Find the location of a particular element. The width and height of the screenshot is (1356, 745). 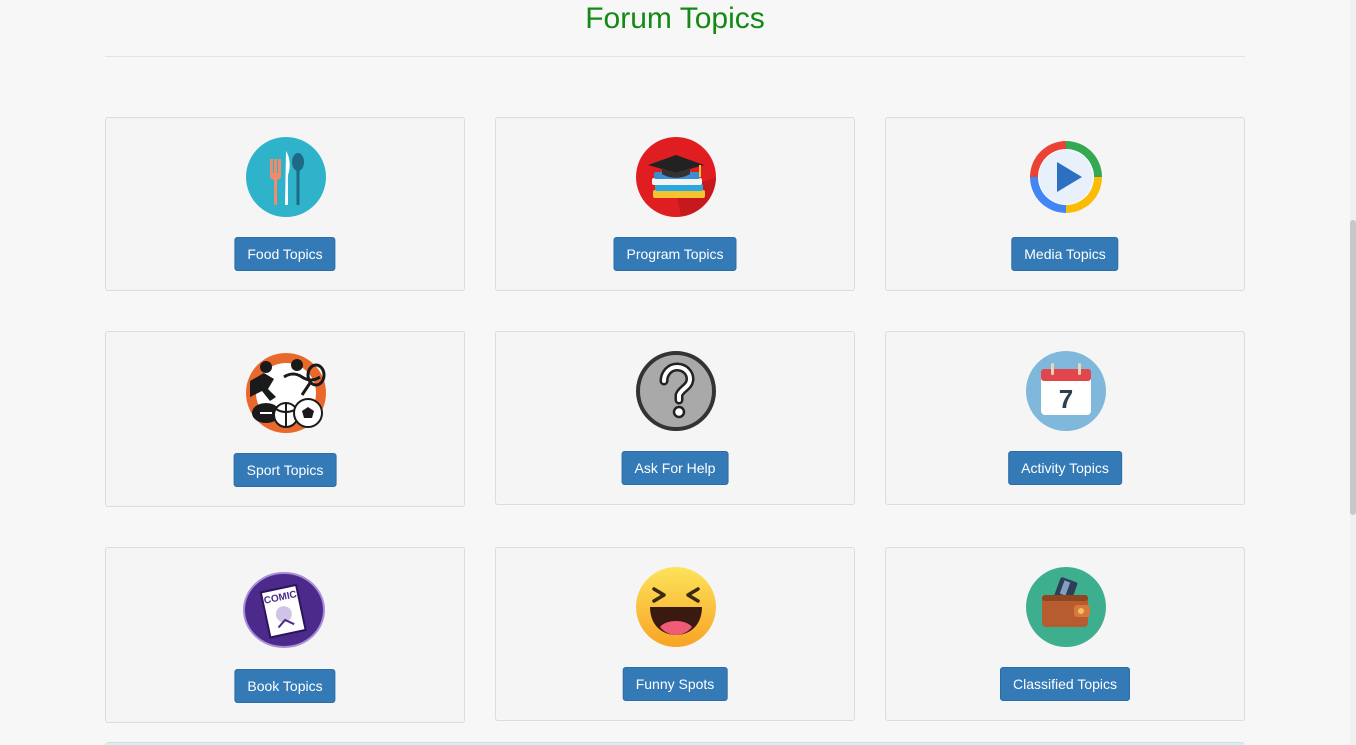

scrollbar-thumb is located at coordinates (1353, 367).